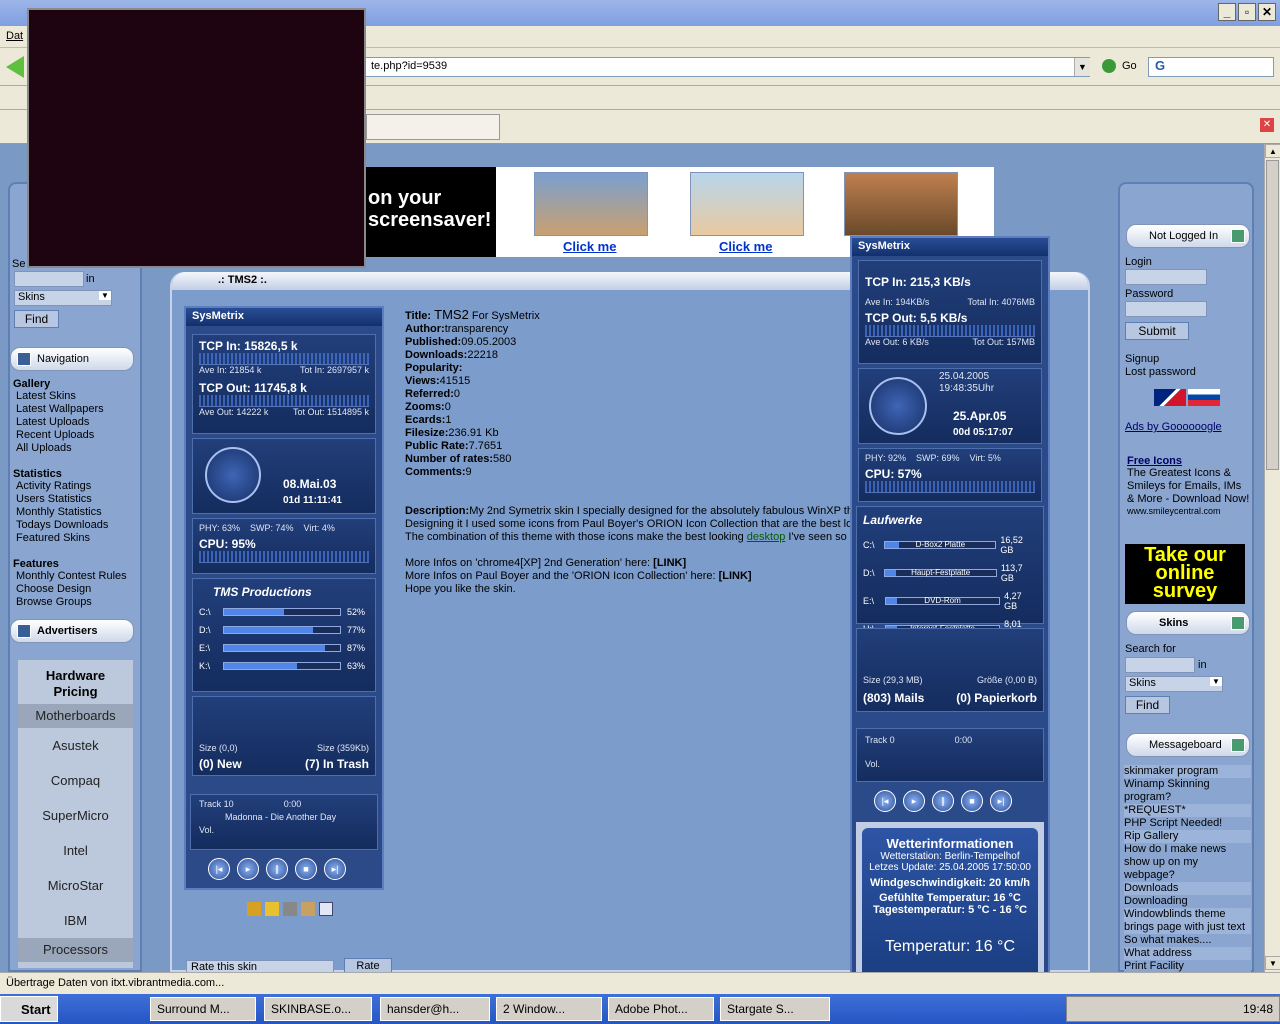 This screenshot has height=1024, width=1280. I want to click on start-button: Start, so click(29, 1009).